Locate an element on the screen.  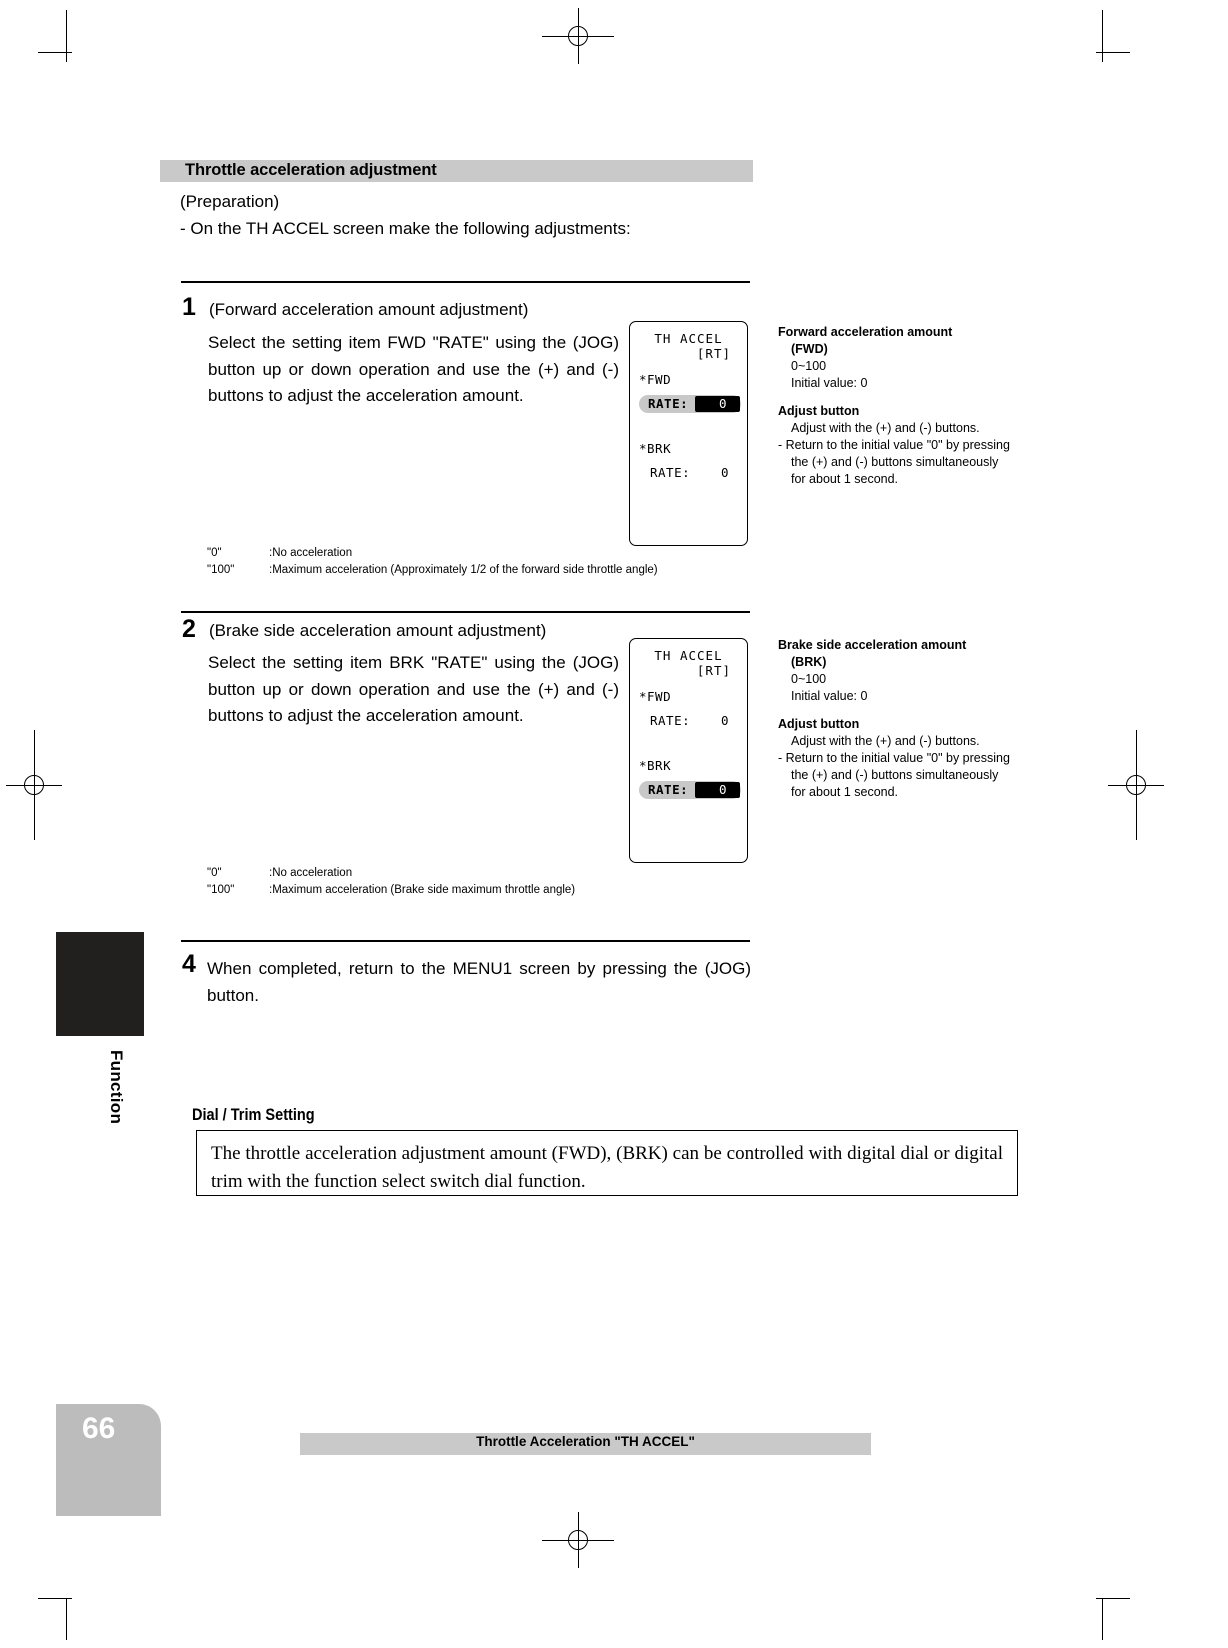
lcd-fwd-rate-row-step-1: RATE: 0 is located at coordinates (690, 404).